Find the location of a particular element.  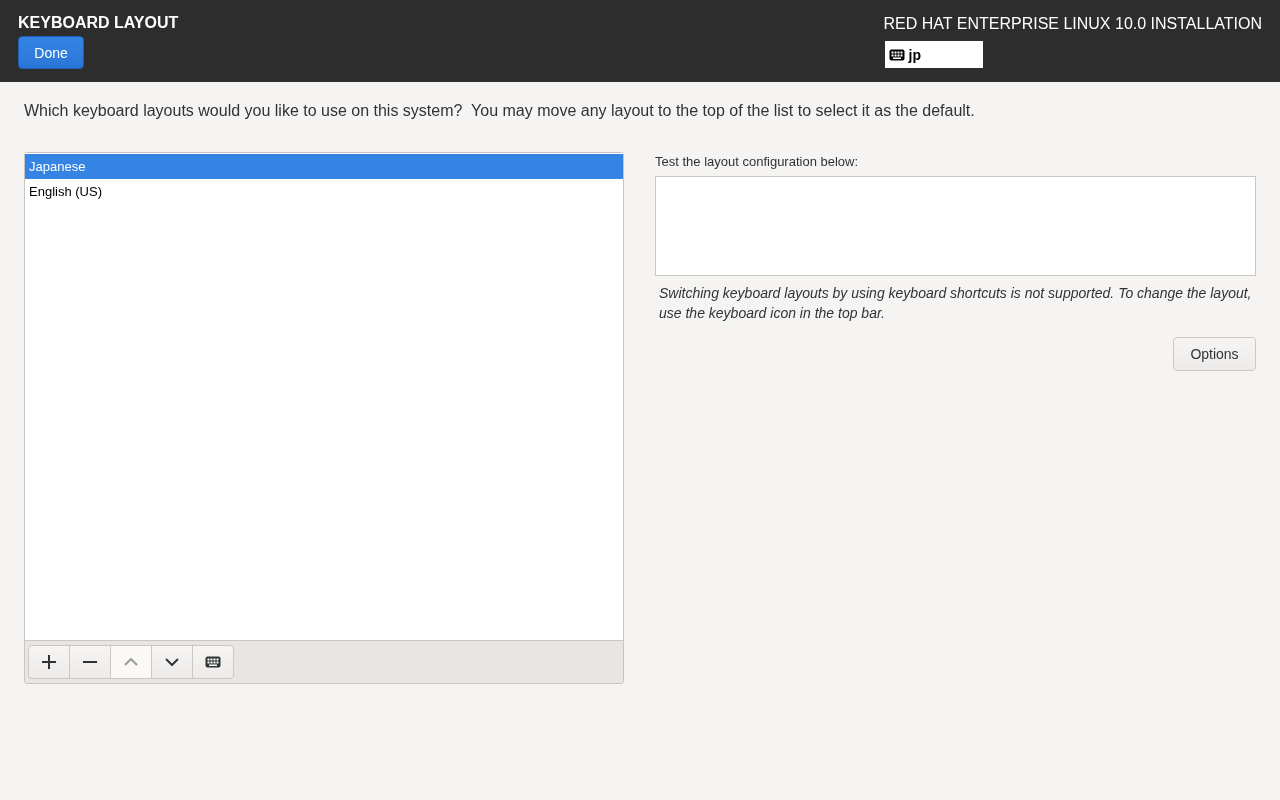

chevron-up-icon is located at coordinates (131, 662).